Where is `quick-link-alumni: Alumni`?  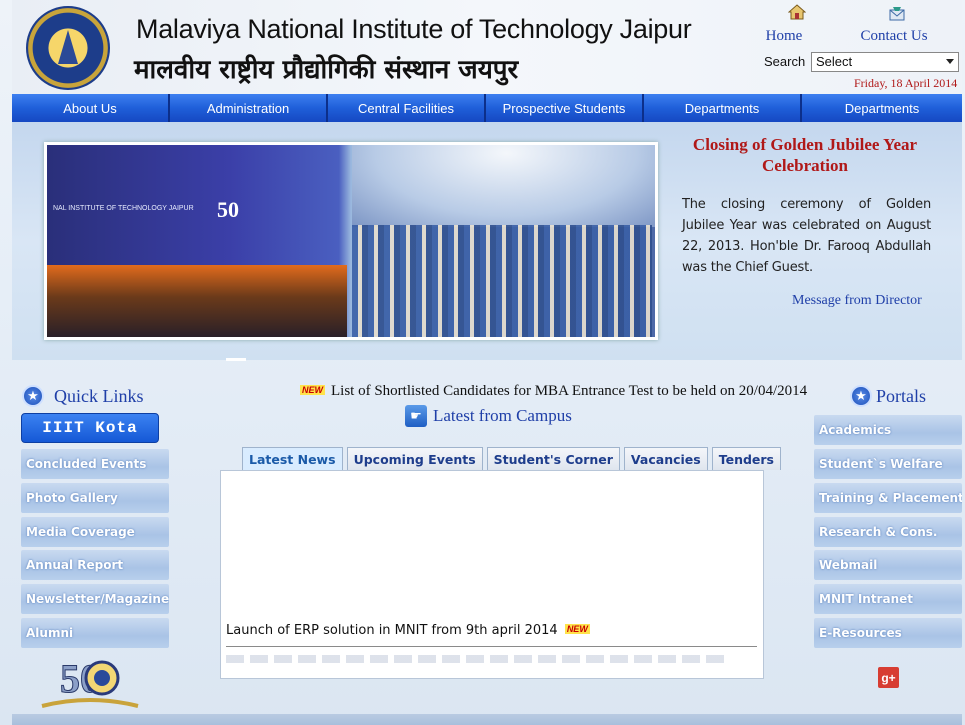
quick-link-alumni: Alumni is located at coordinates (95, 633).